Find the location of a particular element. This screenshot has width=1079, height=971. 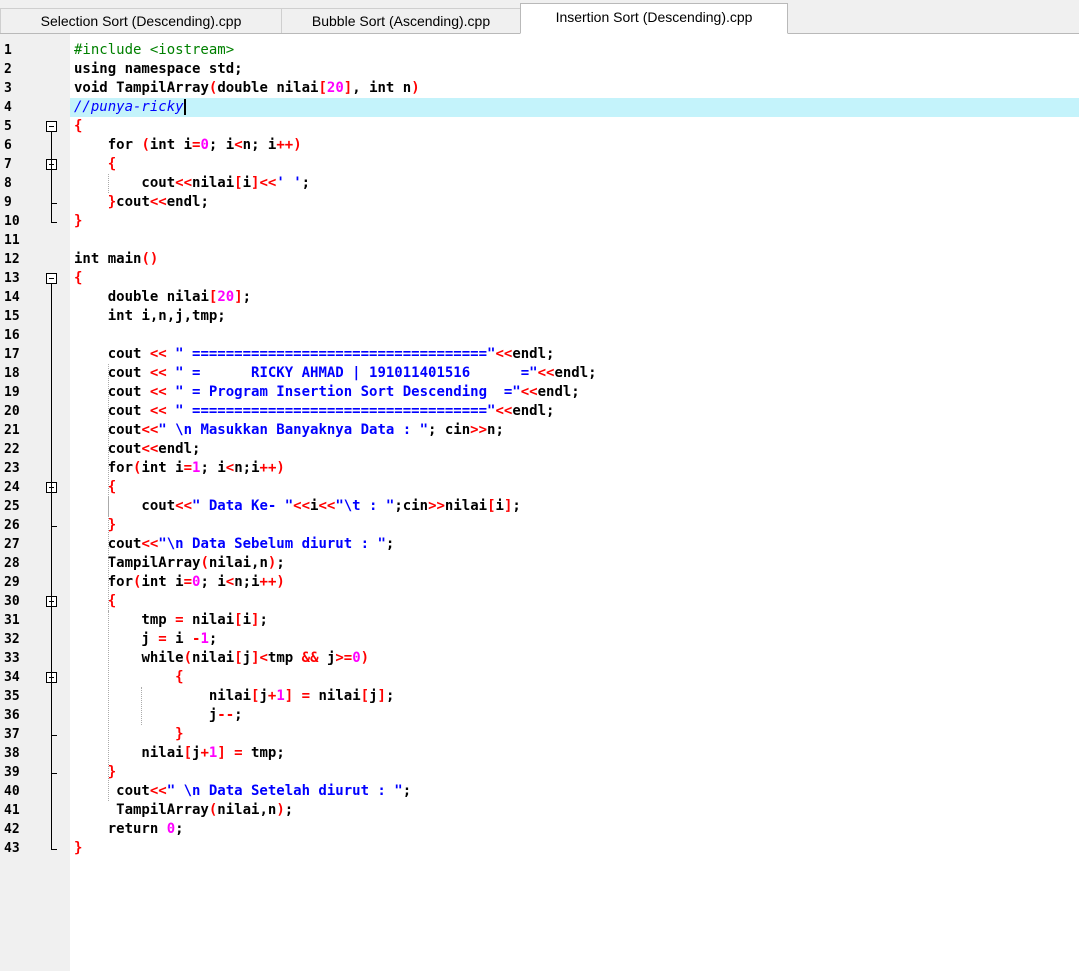

code-token: ; cin is located at coordinates (449, 430).